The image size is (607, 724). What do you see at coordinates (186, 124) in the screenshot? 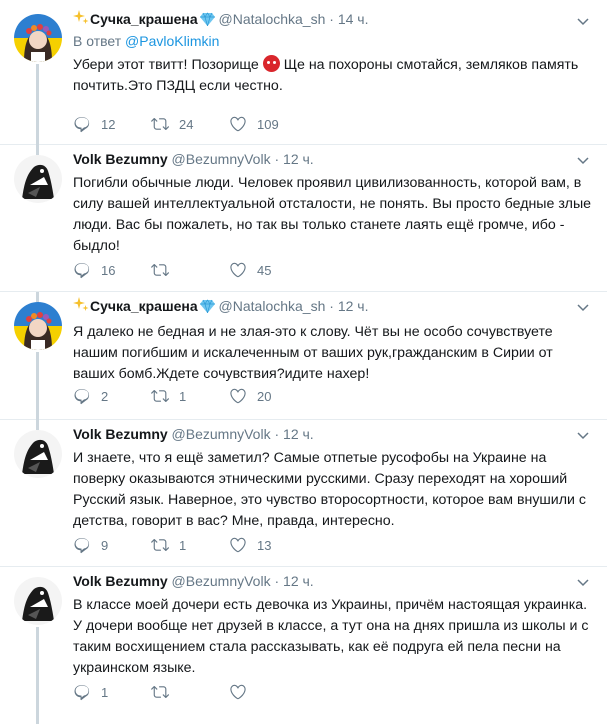
I see `retweet-count: 24` at bounding box center [186, 124].